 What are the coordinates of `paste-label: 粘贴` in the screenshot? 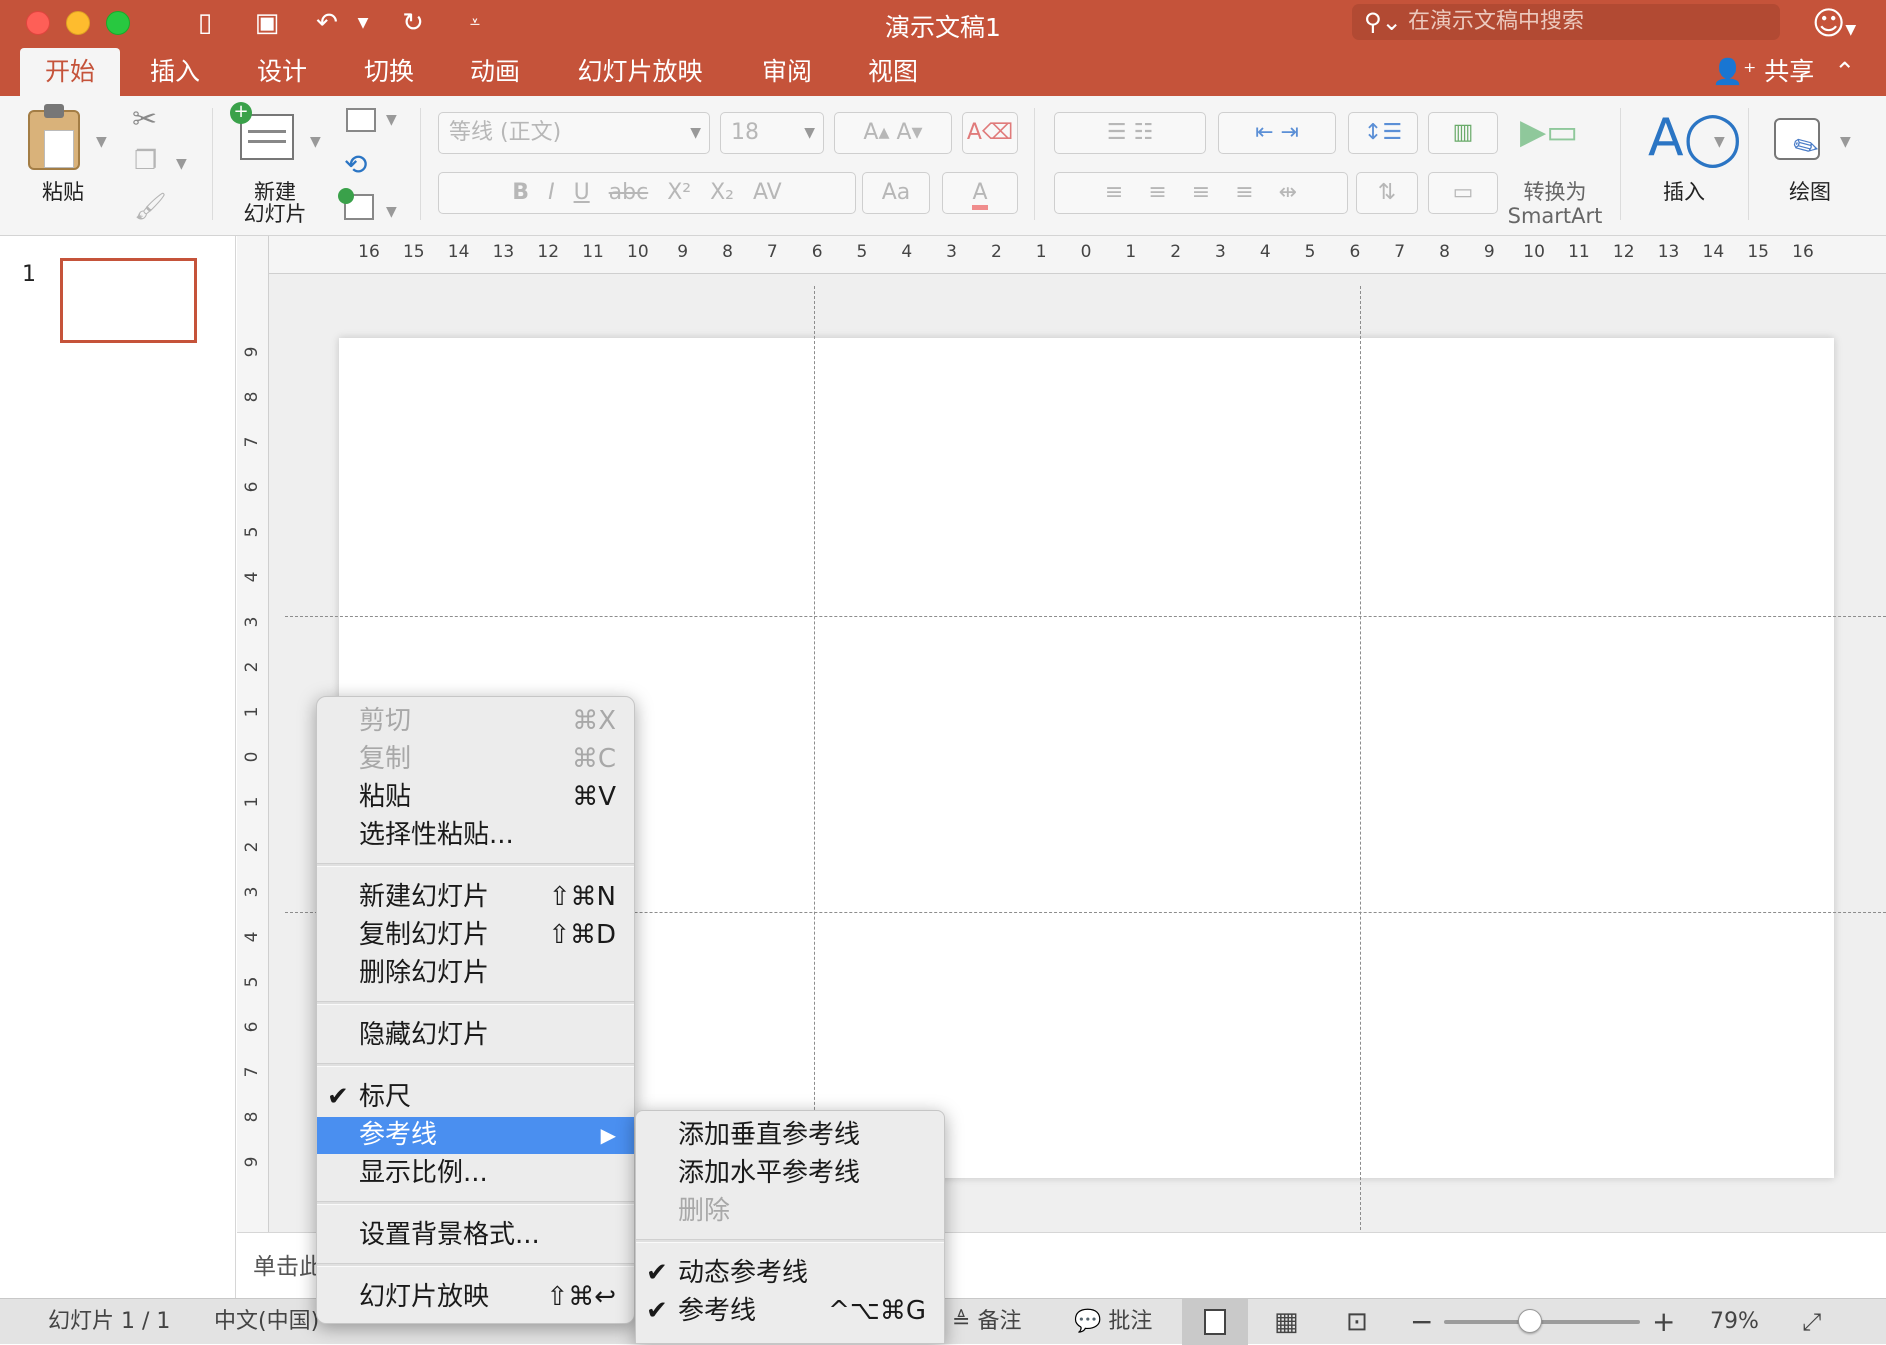 It's located at (63, 192).